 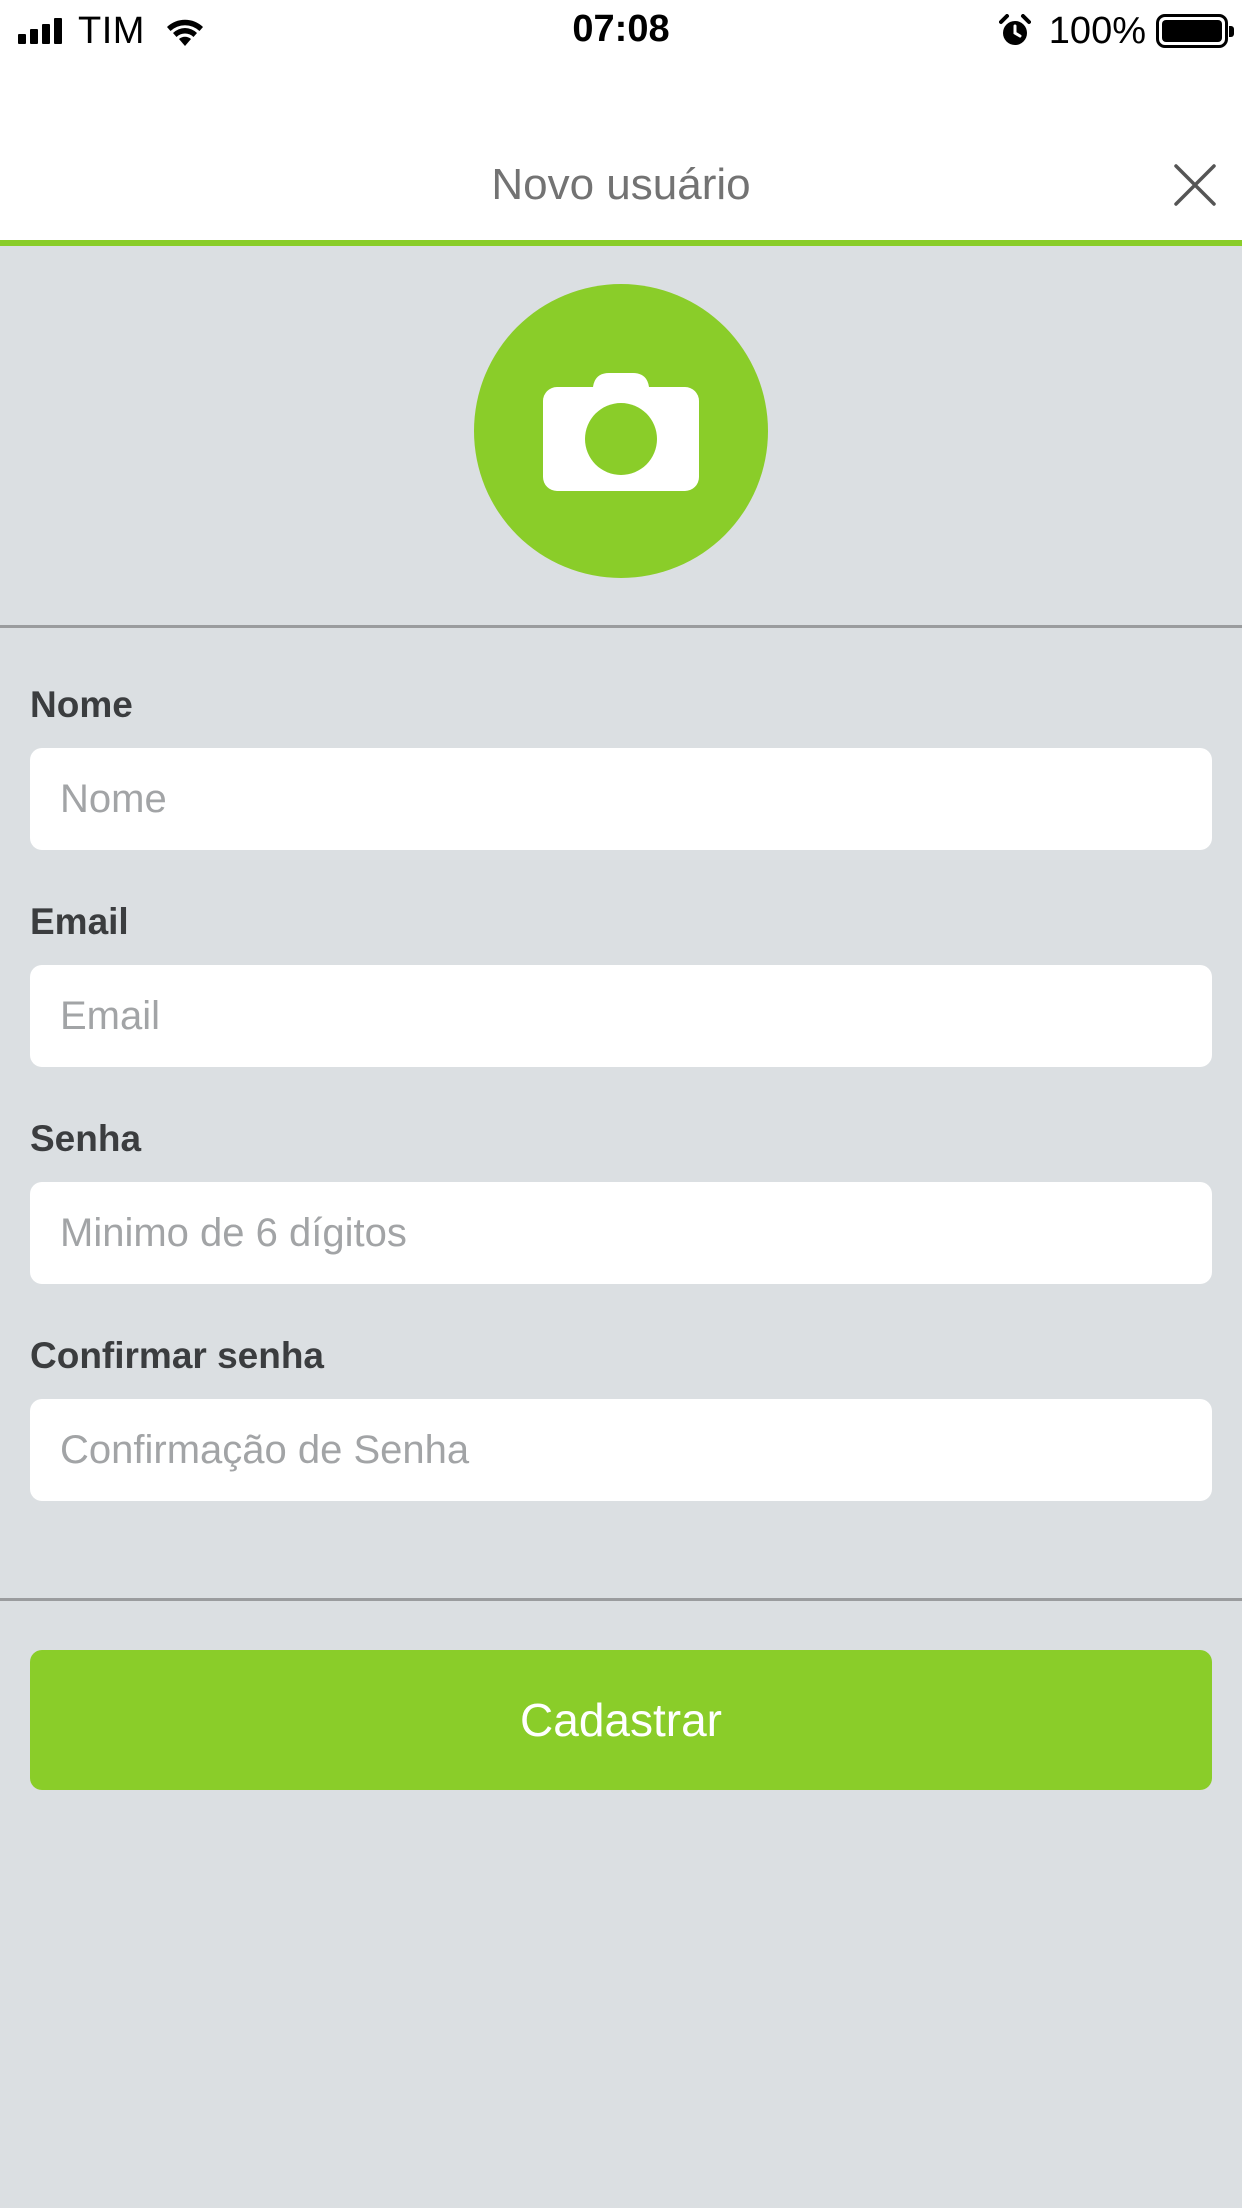 What do you see at coordinates (621, 31) in the screenshot?
I see `status-bar: TIM 07:08 100%` at bounding box center [621, 31].